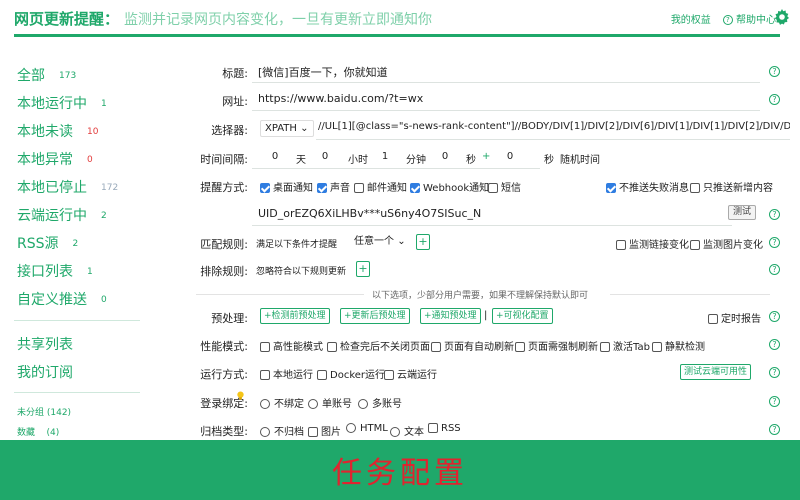 The image size is (800, 500). I want to click on hours-input: 0, so click(325, 156).